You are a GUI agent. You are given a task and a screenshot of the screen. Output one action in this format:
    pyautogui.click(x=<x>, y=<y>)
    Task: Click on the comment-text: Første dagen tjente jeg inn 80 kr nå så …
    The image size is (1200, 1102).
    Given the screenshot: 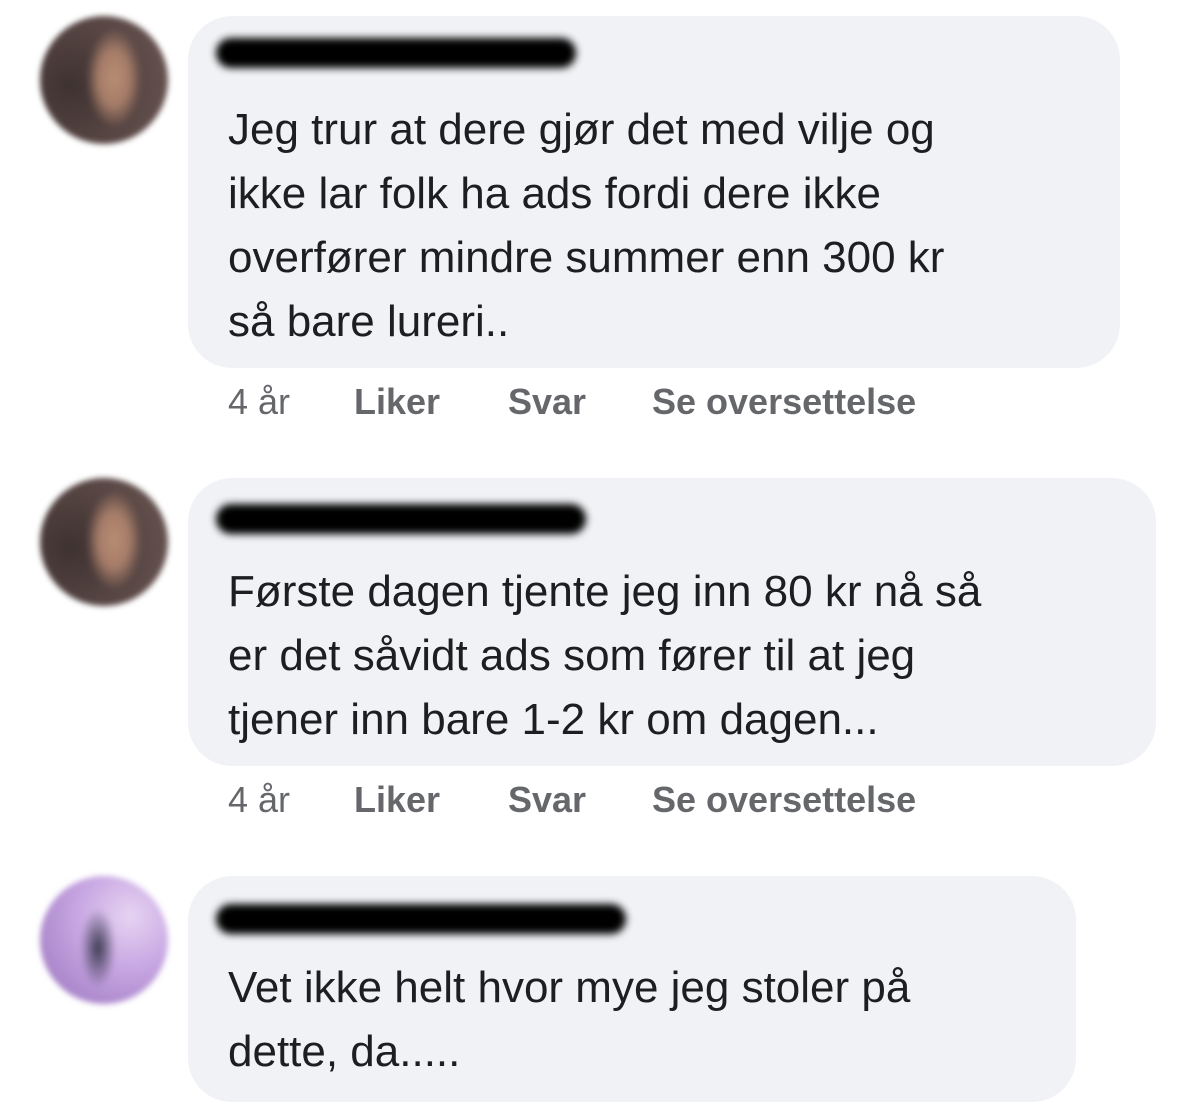 What is the action you would take?
    pyautogui.click(x=605, y=655)
    